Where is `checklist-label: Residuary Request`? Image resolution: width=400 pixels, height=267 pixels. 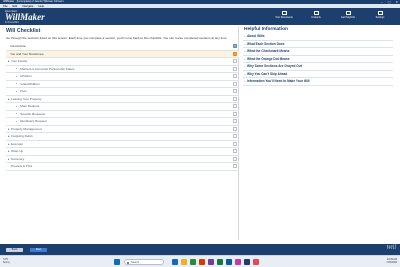
checklist-label: Residuary Request is located at coordinates (33, 121).